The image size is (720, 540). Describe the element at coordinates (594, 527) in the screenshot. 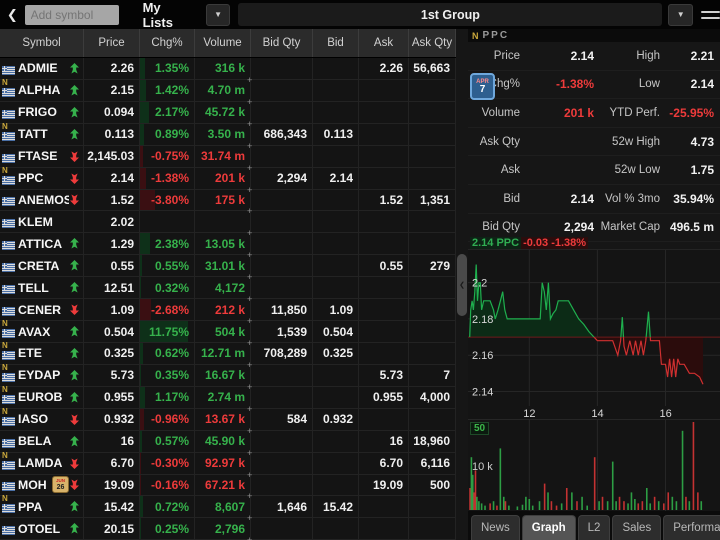

I see `tab-l2: L2` at that location.